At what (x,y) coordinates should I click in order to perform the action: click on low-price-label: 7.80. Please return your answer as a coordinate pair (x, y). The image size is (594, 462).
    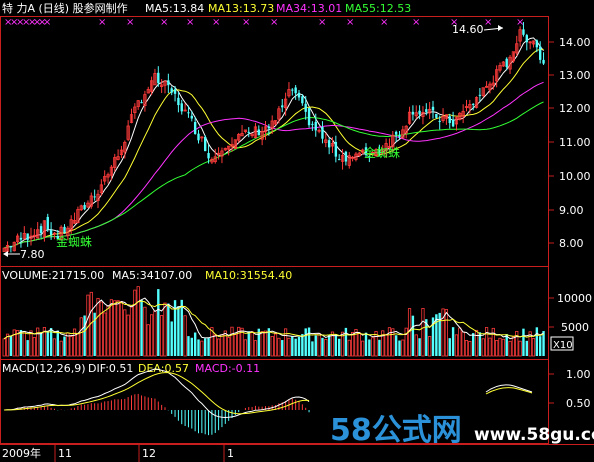
    Looking at the image, I should click on (32, 254).